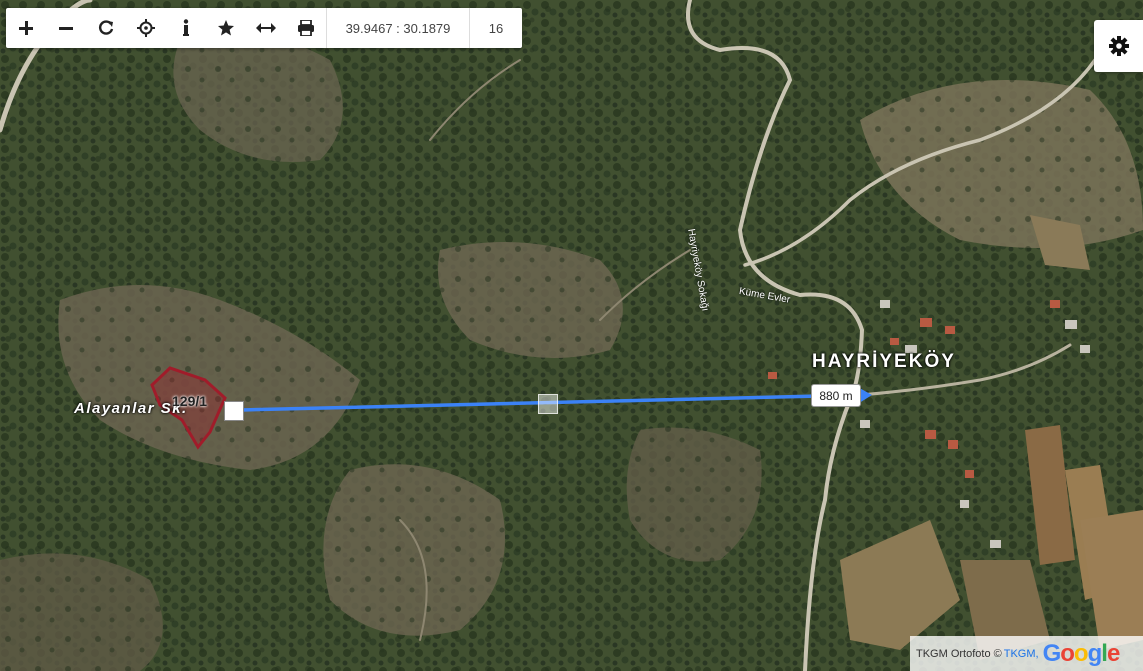 This screenshot has width=1143, height=671. I want to click on minus-icon, so click(66, 28).